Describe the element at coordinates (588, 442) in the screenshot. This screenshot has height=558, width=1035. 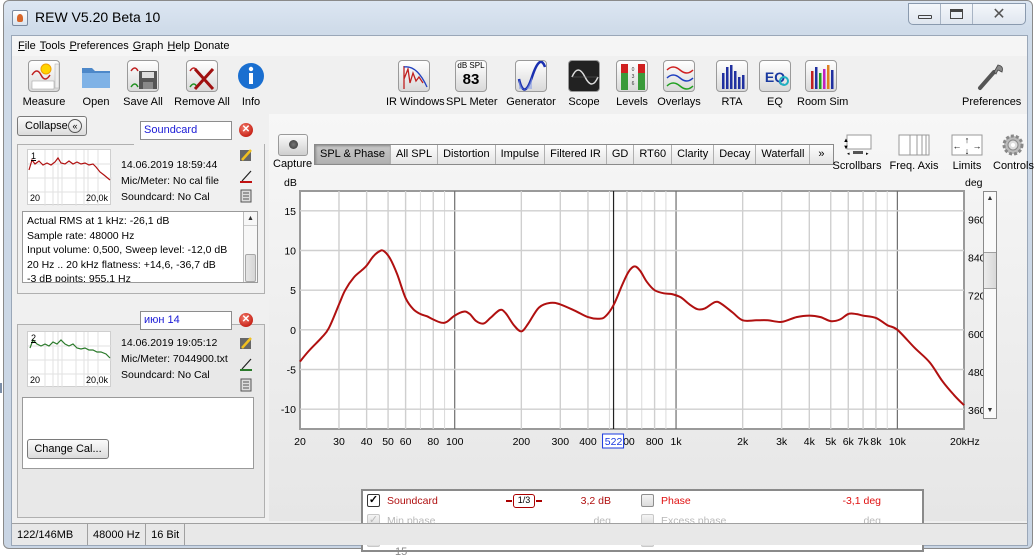
I see `x-tick-label: 400` at that location.